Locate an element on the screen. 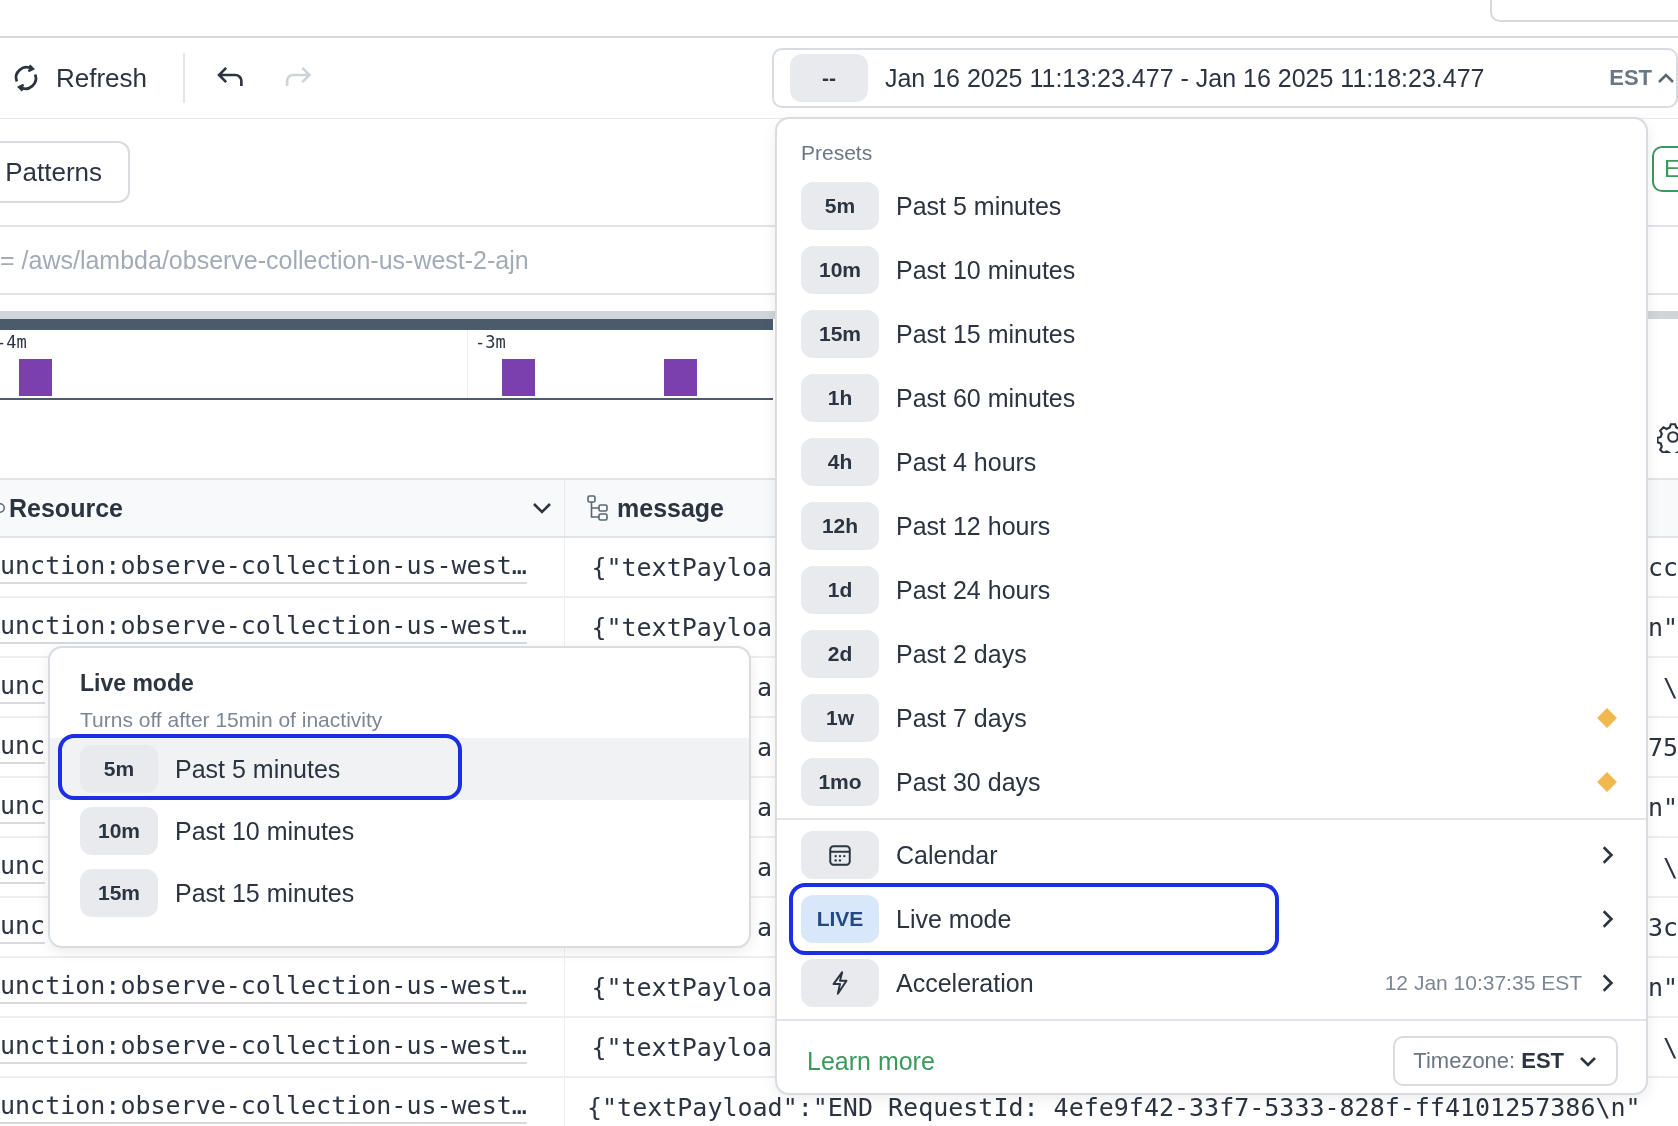 The image size is (1678, 1126). menu-item: Acceleration 12 Jan 10:37:35 EST is located at coordinates (1211, 983).